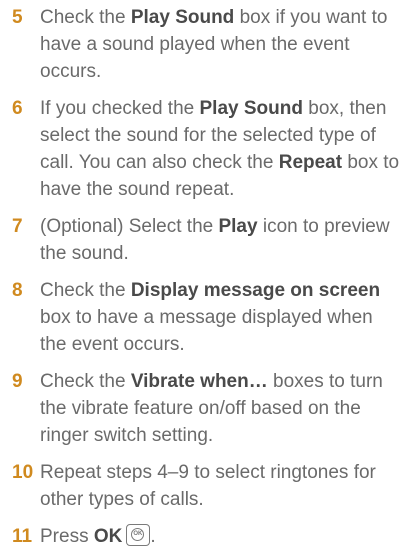 The width and height of the screenshot is (411, 550). What do you see at coordinates (17, 108) in the screenshot?
I see `step-number: 6` at bounding box center [17, 108].